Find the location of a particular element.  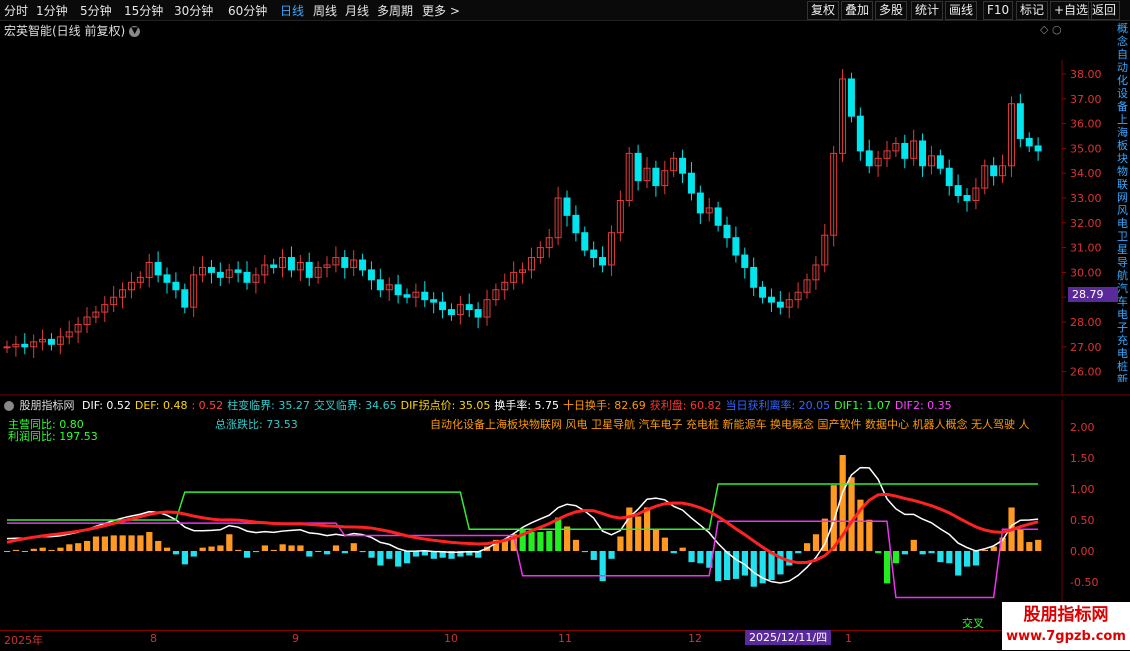

period-tab-5min: 5分钟 is located at coordinates (96, 10).